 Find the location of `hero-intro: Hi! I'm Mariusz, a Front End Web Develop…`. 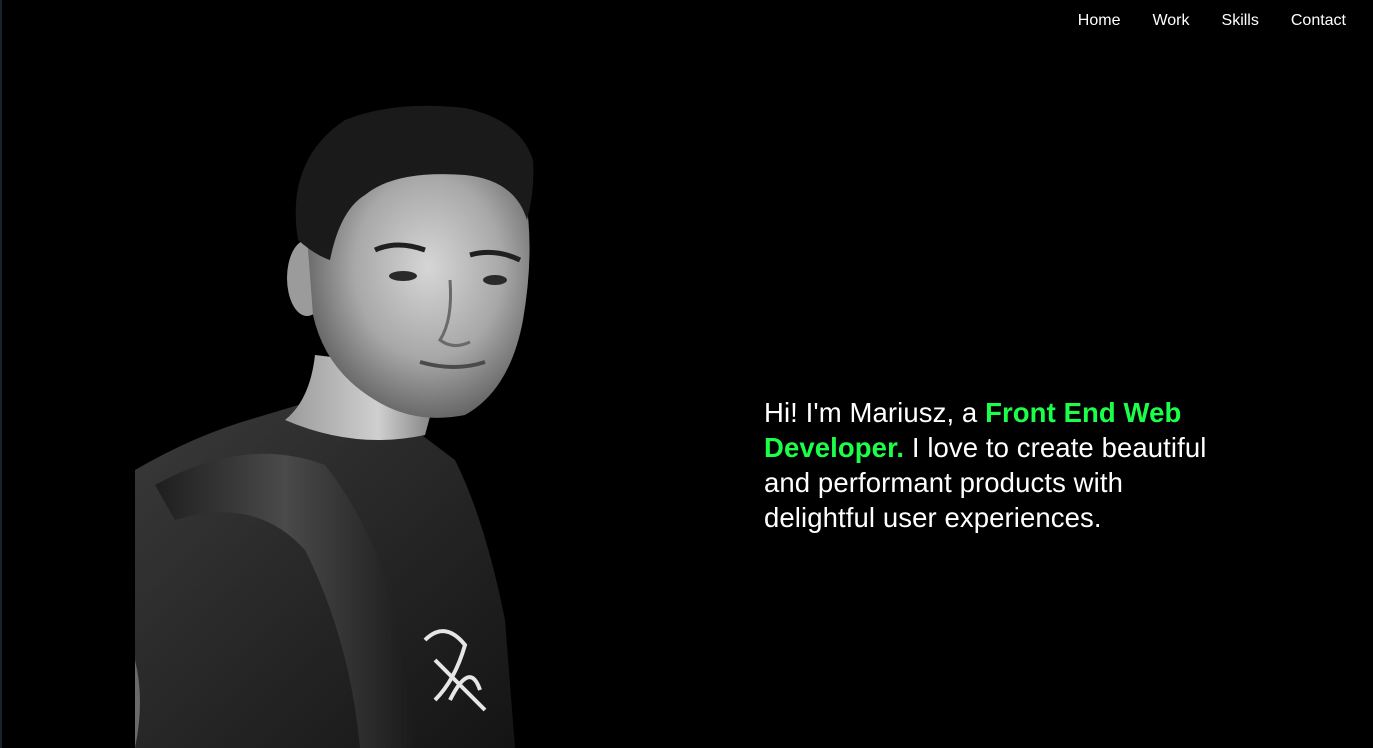

hero-intro: Hi! I'm Mariusz, a Front End Web Develop… is located at coordinates (999, 465).